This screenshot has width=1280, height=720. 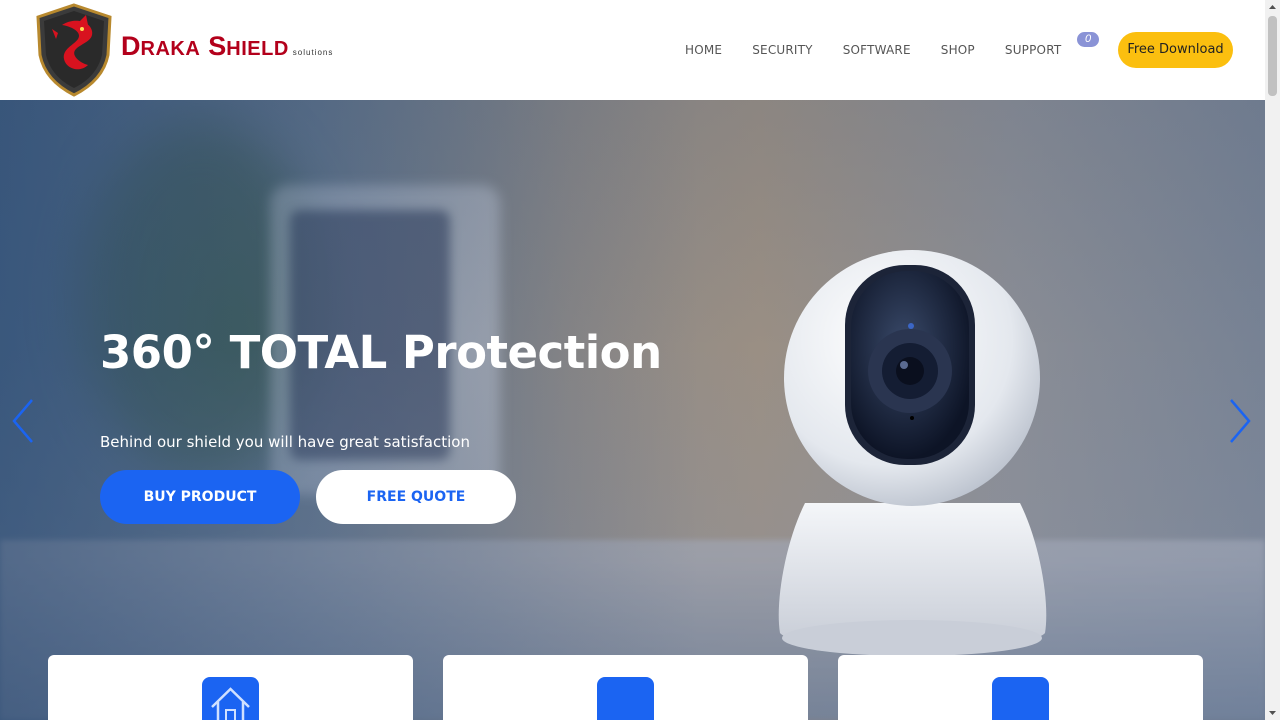 I want to click on security-camera-image, so click(x=912, y=453).